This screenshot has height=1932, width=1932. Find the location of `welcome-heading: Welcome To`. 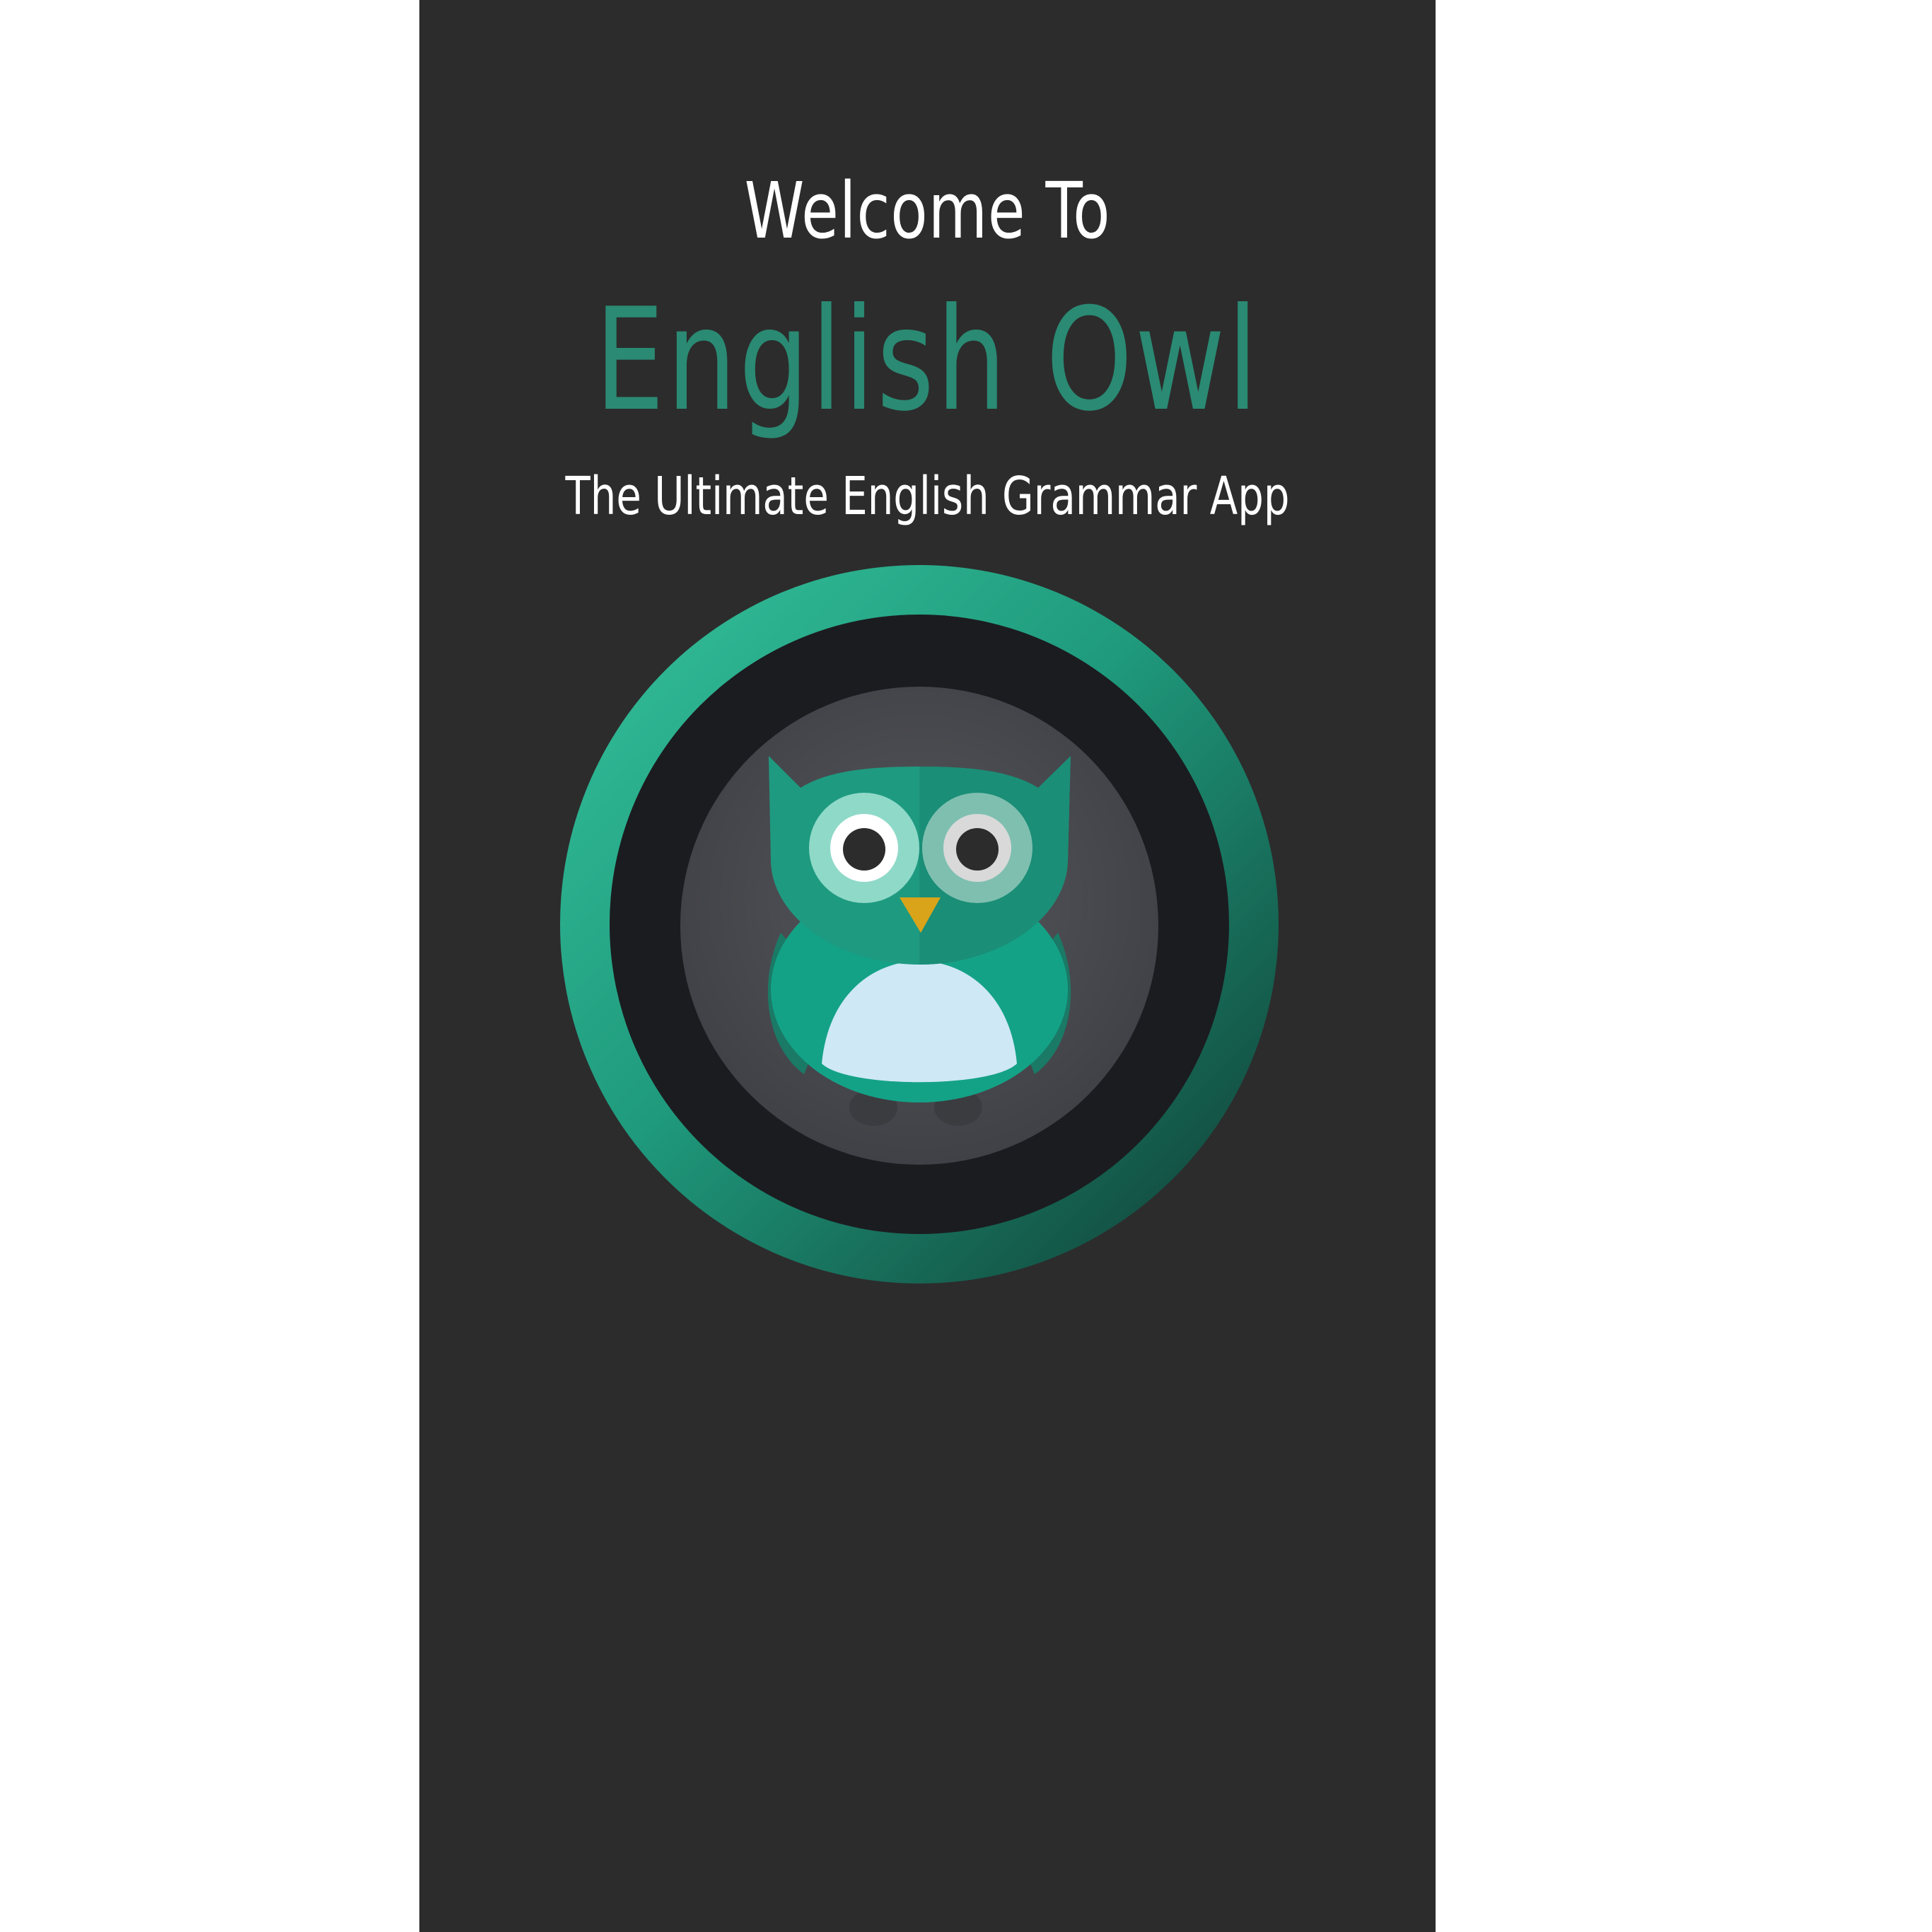

welcome-heading: Welcome To is located at coordinates (927, 210).